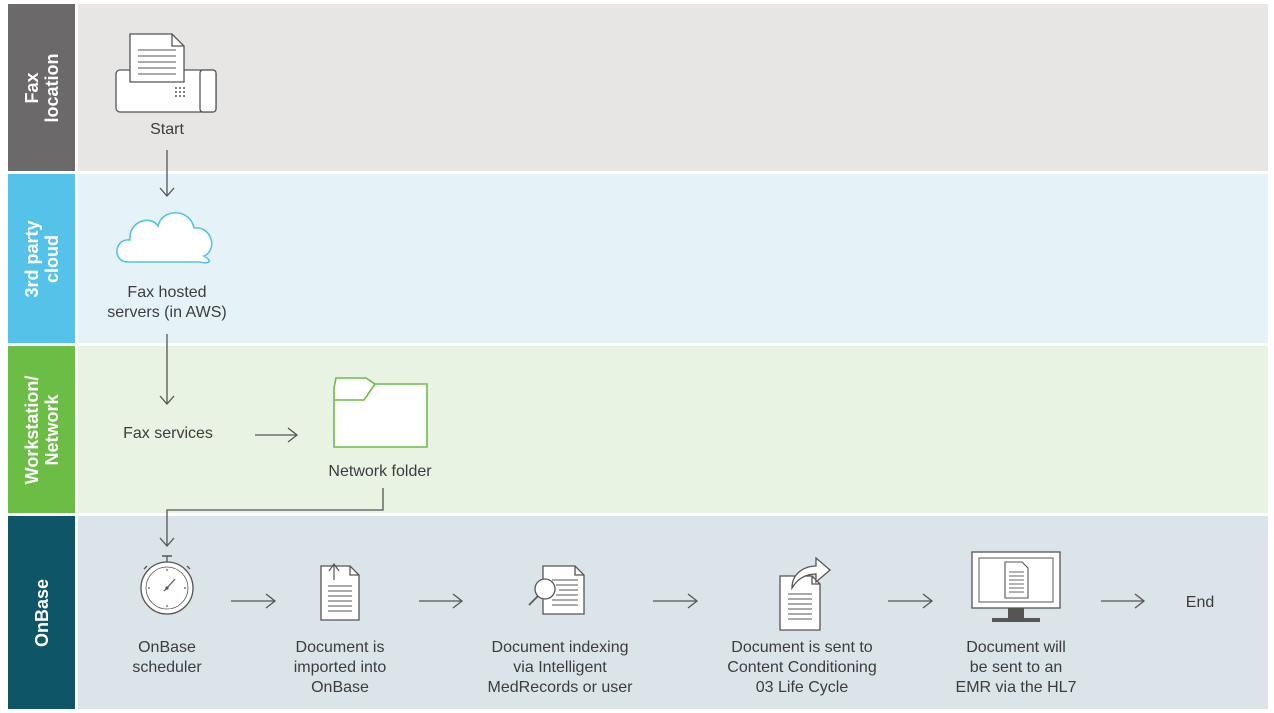 The image size is (1274, 713). What do you see at coordinates (167, 369) in the screenshot?
I see `arrow-cloud-to-fax-services` at bounding box center [167, 369].